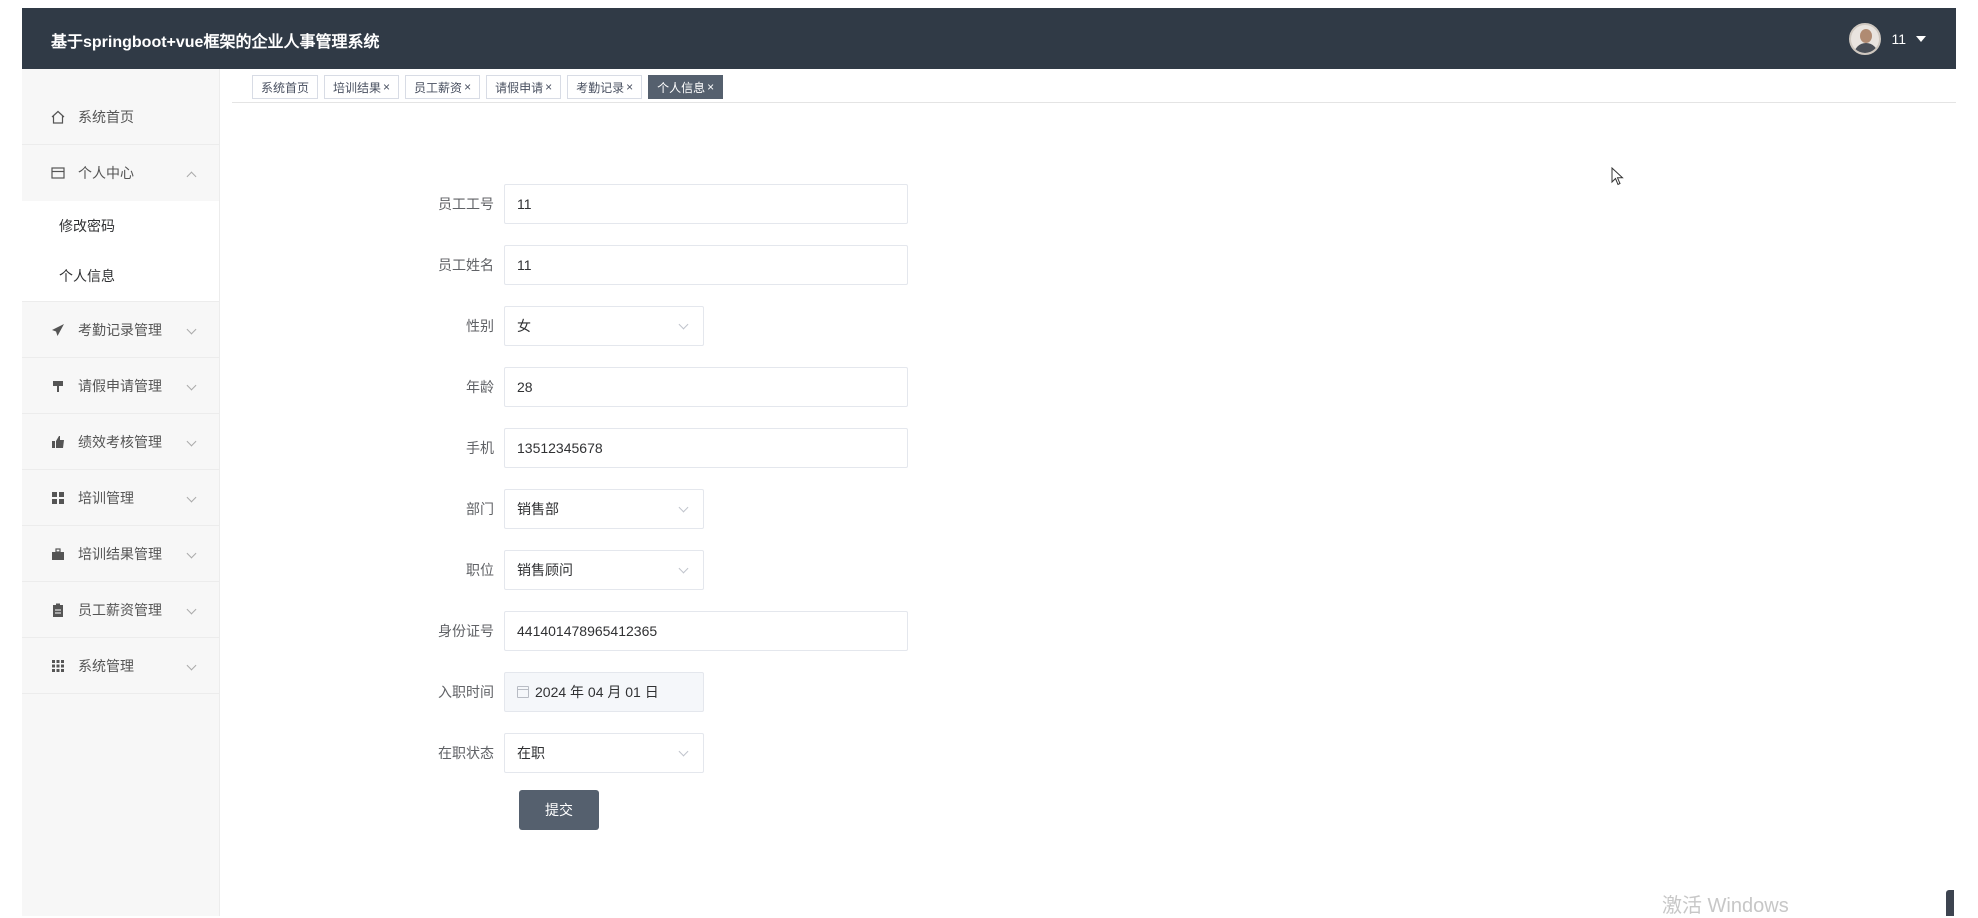 This screenshot has height=918, width=1978. What do you see at coordinates (706, 204) in the screenshot?
I see `employee-no-input` at bounding box center [706, 204].